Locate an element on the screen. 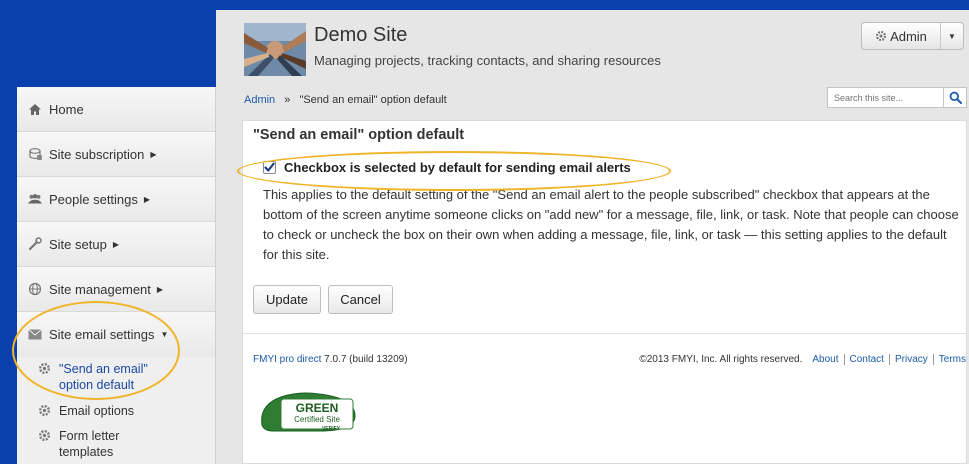 The width and height of the screenshot is (969, 464). sidebar-subitem-send-email-default: "Send an email" option default is located at coordinates (116, 377).